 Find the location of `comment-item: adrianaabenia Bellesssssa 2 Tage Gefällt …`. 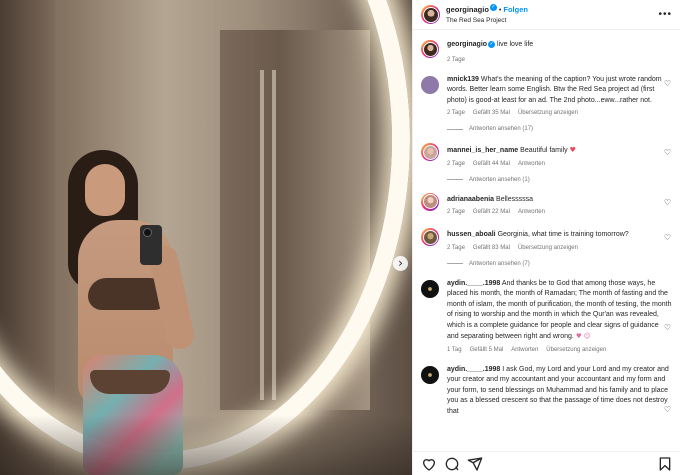

comment-item: adrianaabenia Bellesssssa 2 Tage Gefällt … is located at coordinates (547, 203).